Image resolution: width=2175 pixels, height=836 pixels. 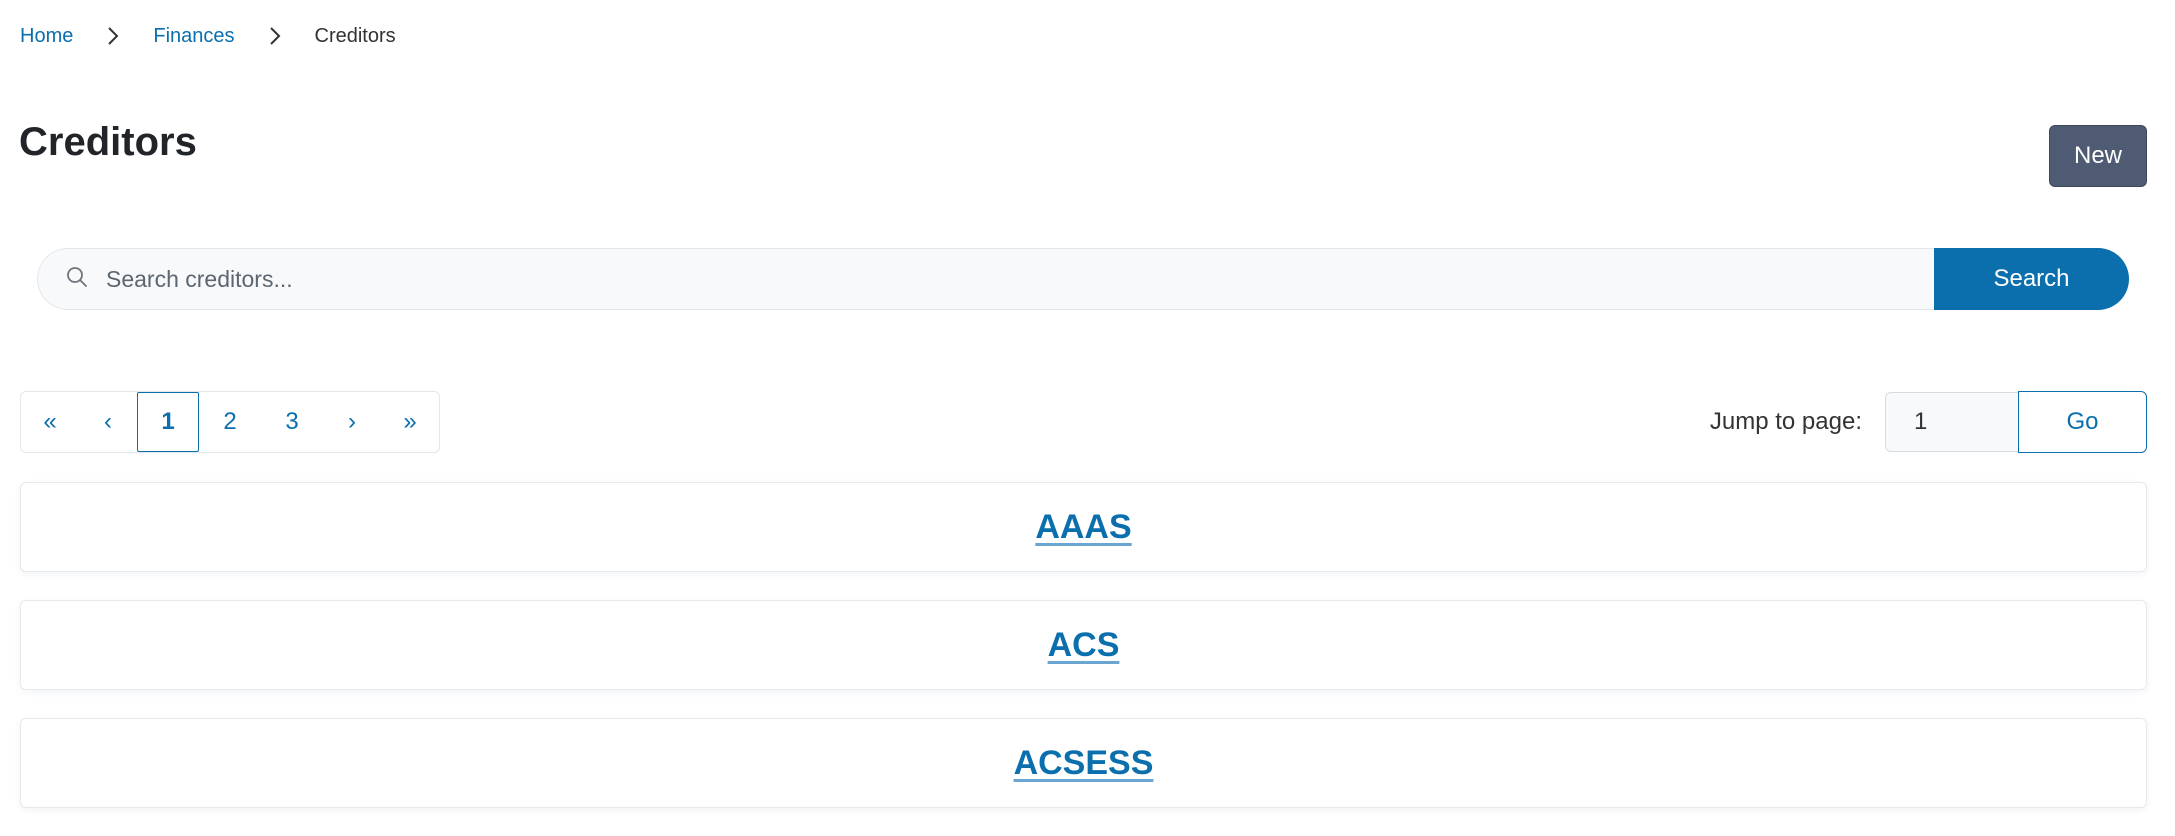 I want to click on pagination-prev-button: ‹, so click(x=108, y=422).